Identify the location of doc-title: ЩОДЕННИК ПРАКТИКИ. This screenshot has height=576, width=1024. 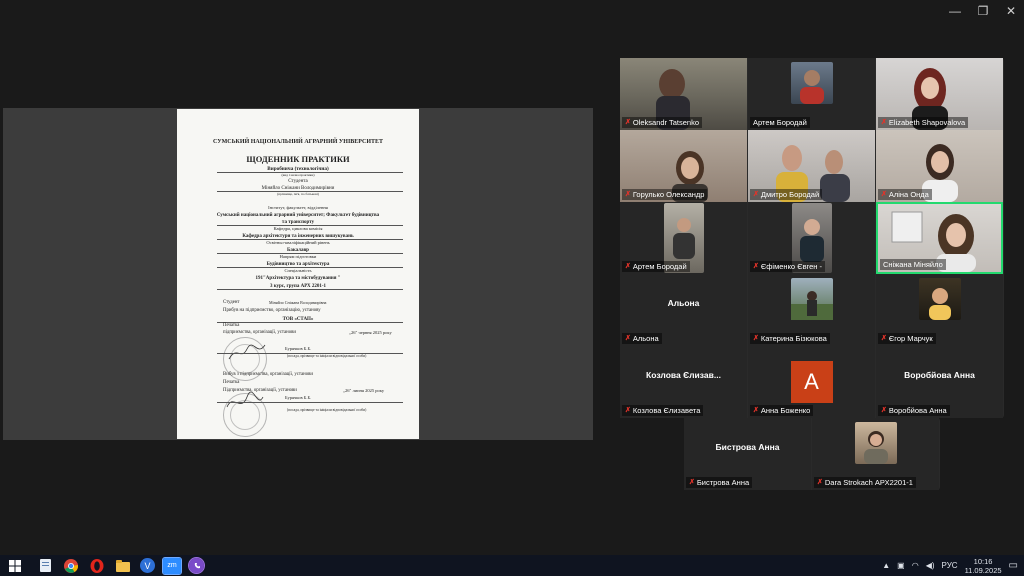
(298, 159).